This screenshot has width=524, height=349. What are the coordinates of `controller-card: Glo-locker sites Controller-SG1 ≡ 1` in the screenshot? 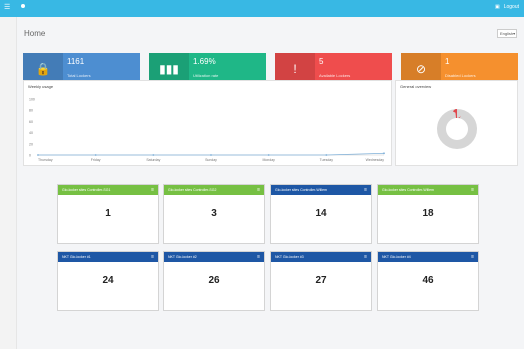 It's located at (108, 214).